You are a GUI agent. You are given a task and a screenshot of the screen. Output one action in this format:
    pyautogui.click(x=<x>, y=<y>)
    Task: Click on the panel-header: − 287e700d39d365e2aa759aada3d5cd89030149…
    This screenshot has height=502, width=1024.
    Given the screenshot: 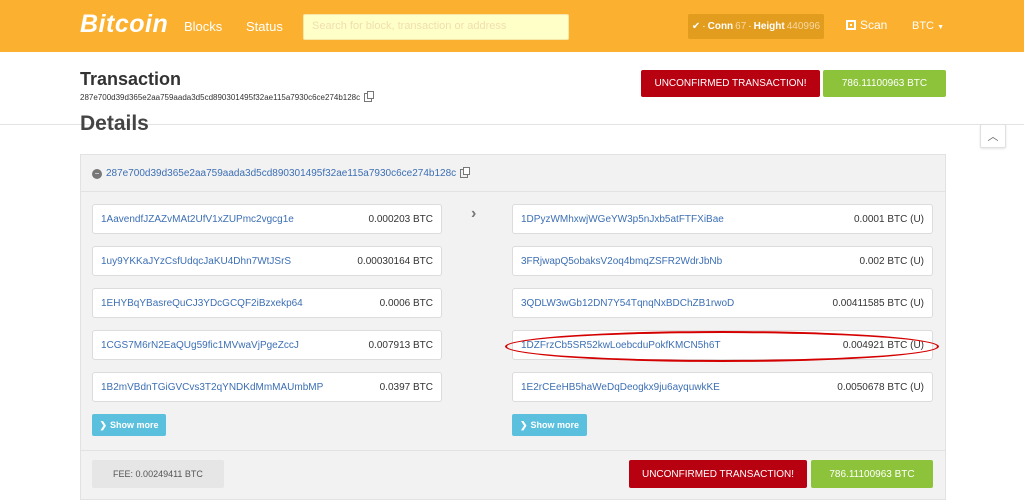 What is the action you would take?
    pyautogui.click(x=513, y=173)
    